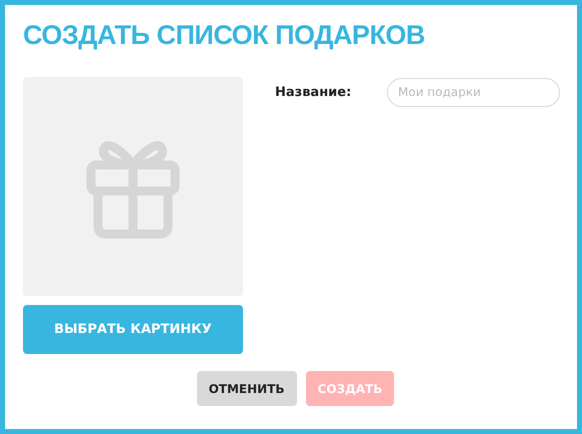 Image resolution: width=582 pixels, height=434 pixels. What do you see at coordinates (246, 388) in the screenshot?
I see `cancel-button: ОТМЕНИТЬ` at bounding box center [246, 388].